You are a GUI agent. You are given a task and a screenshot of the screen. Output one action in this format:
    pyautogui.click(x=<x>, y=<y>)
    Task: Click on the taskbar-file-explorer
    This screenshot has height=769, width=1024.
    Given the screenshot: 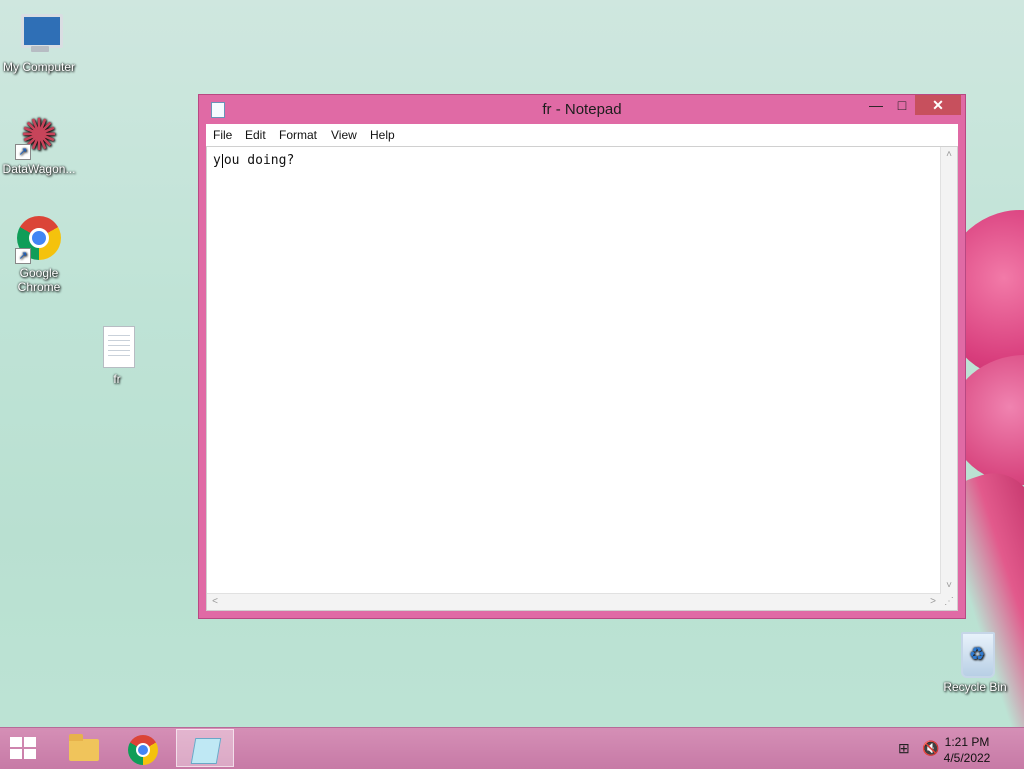 What is the action you would take?
    pyautogui.click(x=81, y=748)
    